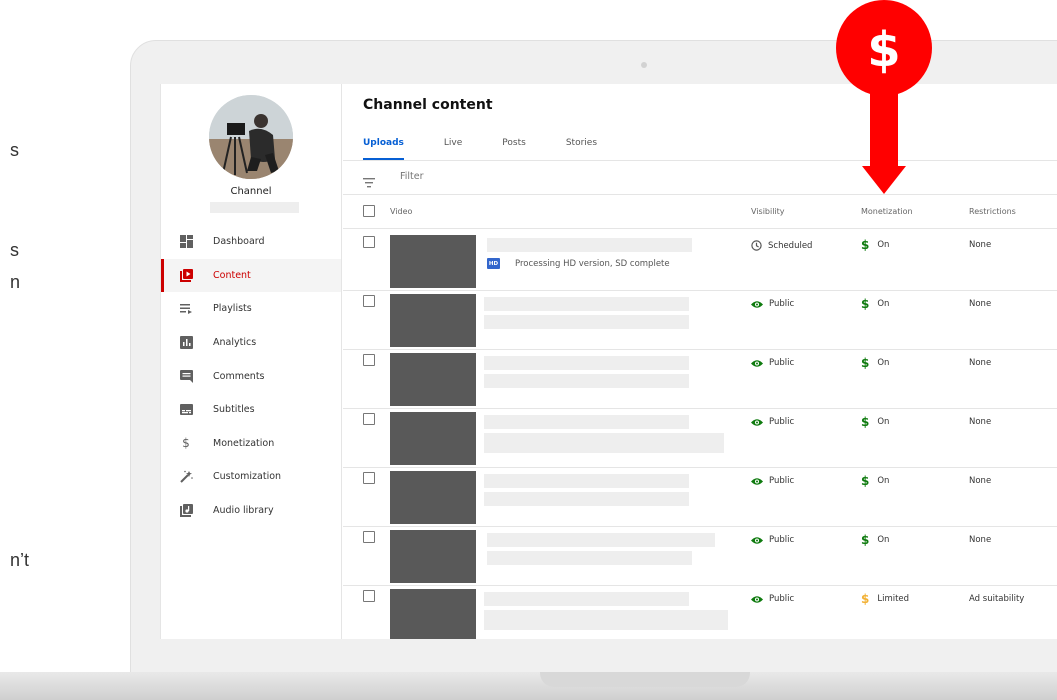  I want to click on sidebar-item-label: Audio library, so click(243, 511).